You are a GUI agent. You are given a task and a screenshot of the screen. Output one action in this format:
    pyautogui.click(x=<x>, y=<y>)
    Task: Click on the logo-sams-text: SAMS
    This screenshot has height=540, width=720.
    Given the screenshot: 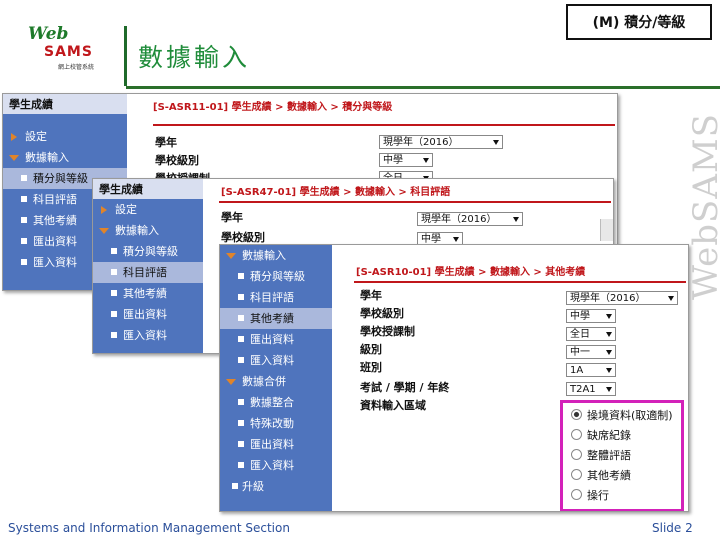 What is the action you would take?
    pyautogui.click(x=68, y=52)
    